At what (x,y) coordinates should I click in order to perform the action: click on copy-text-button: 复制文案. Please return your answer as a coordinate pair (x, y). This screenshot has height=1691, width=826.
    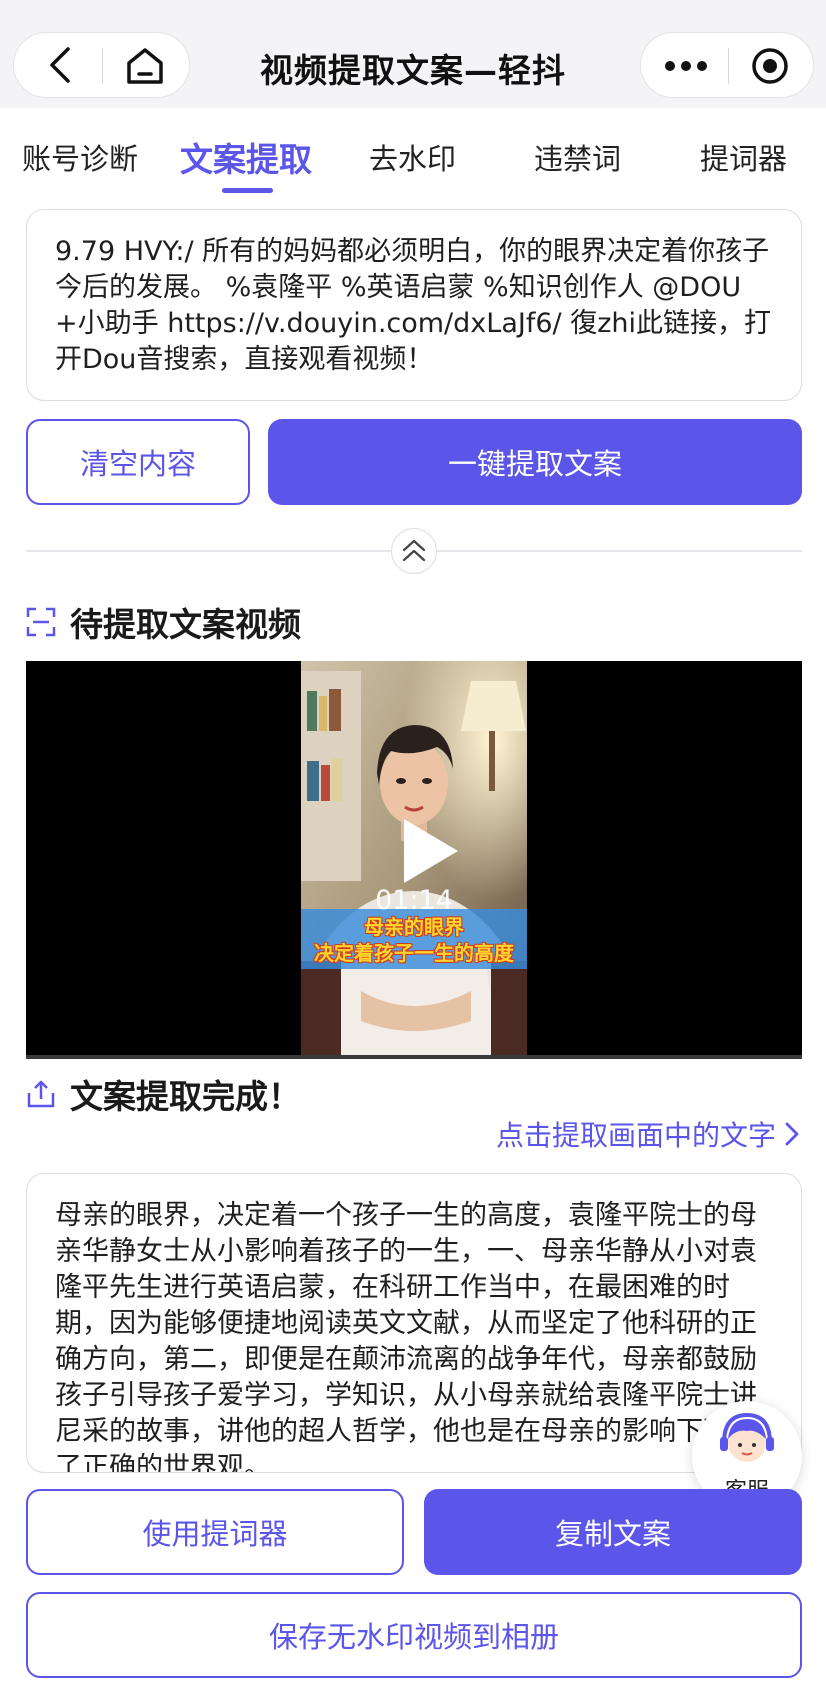
    Looking at the image, I should click on (613, 1532).